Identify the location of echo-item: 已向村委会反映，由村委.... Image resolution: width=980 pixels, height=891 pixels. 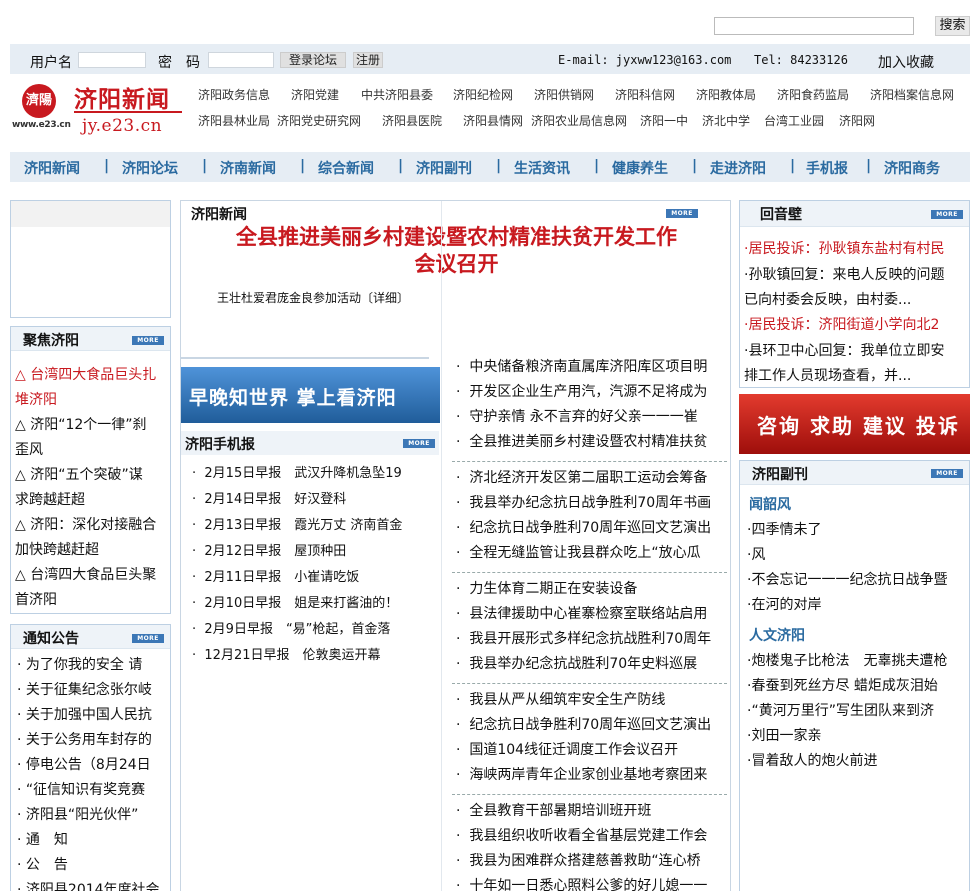
(856, 300).